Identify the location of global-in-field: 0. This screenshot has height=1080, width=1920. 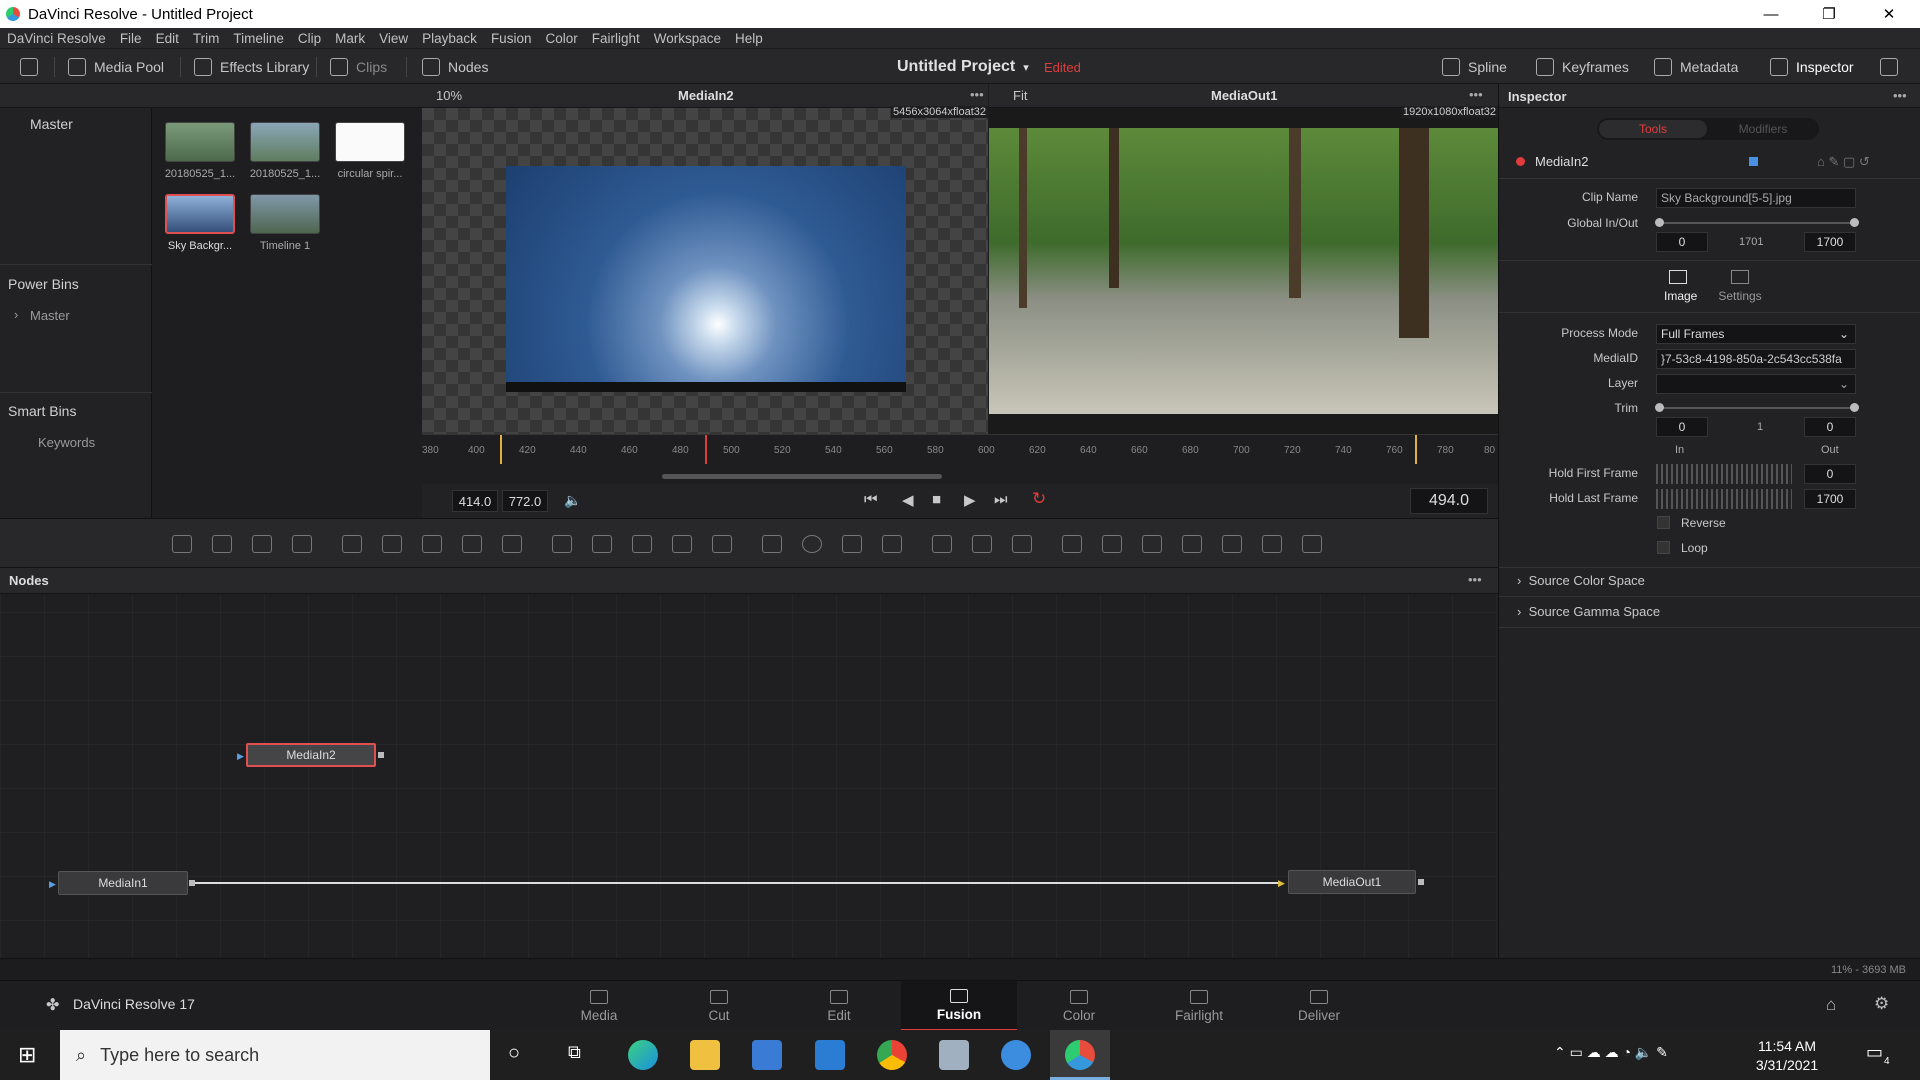
(1682, 242).